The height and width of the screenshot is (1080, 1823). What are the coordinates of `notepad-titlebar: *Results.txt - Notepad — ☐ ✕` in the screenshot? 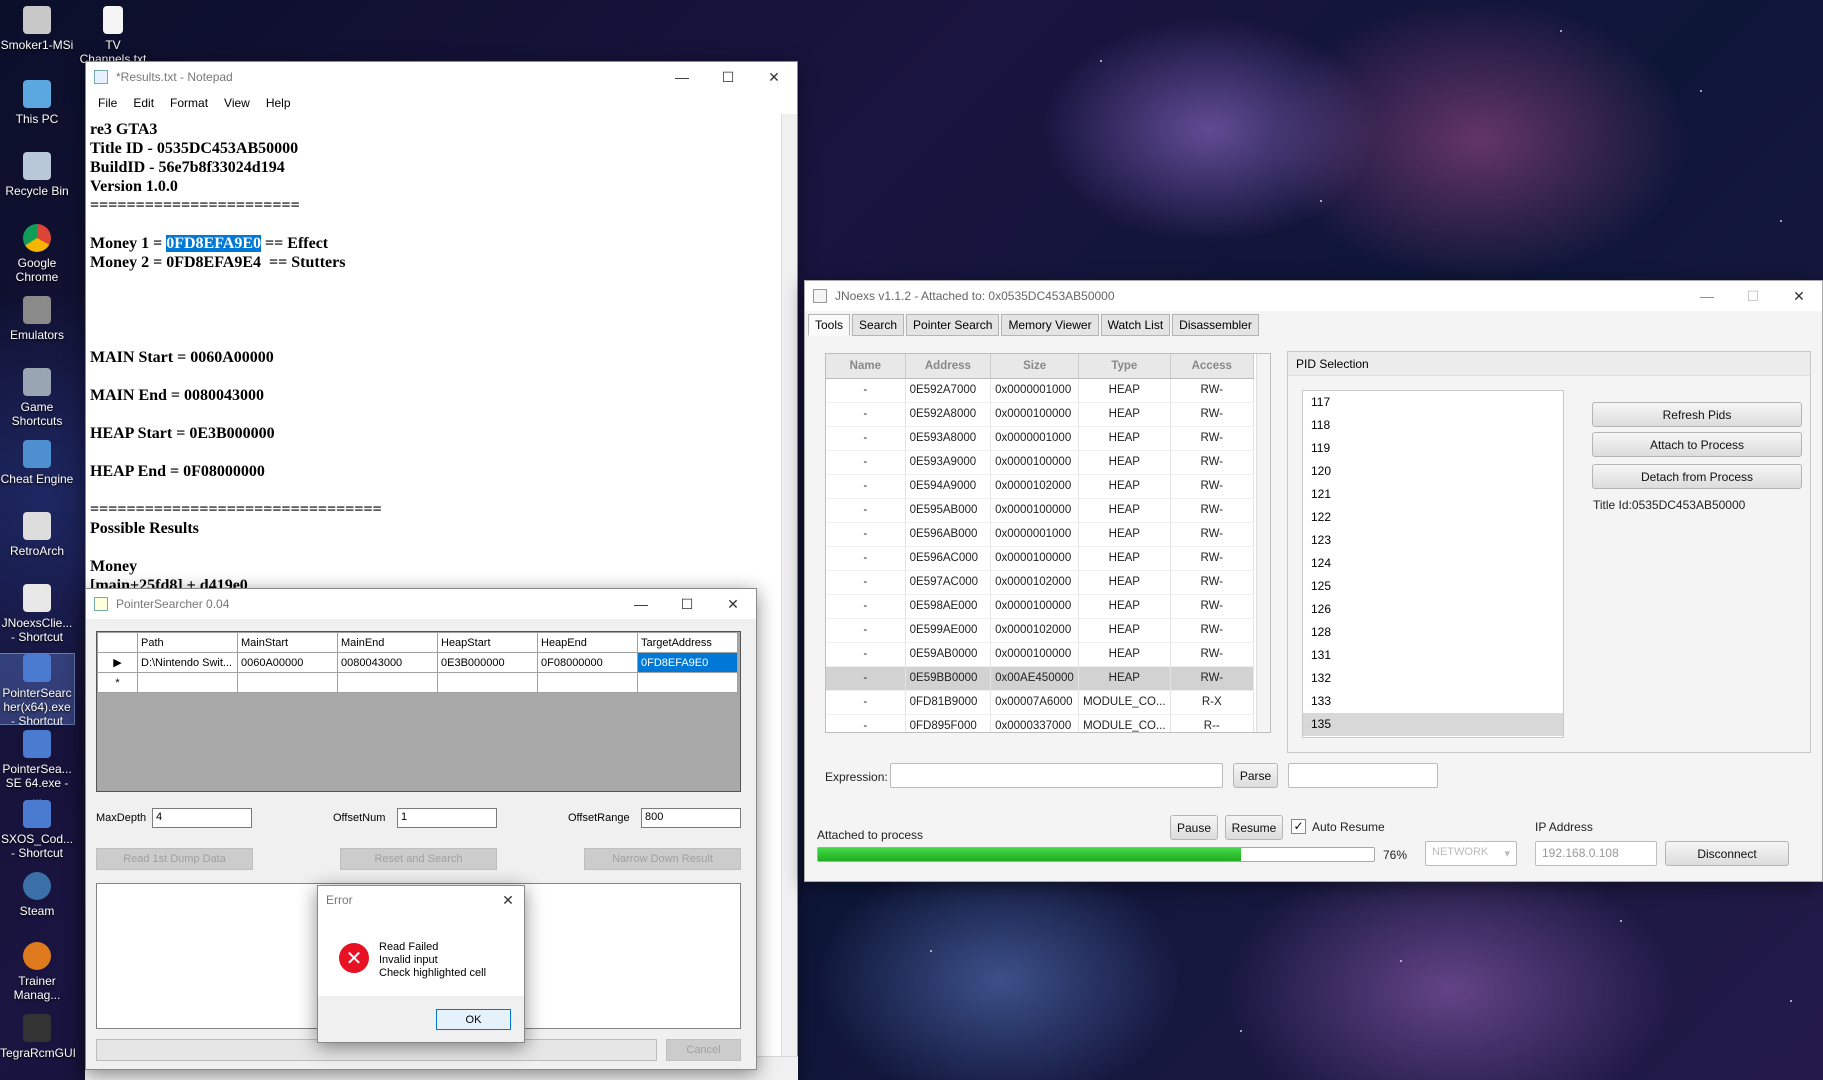 It's located at (441, 77).